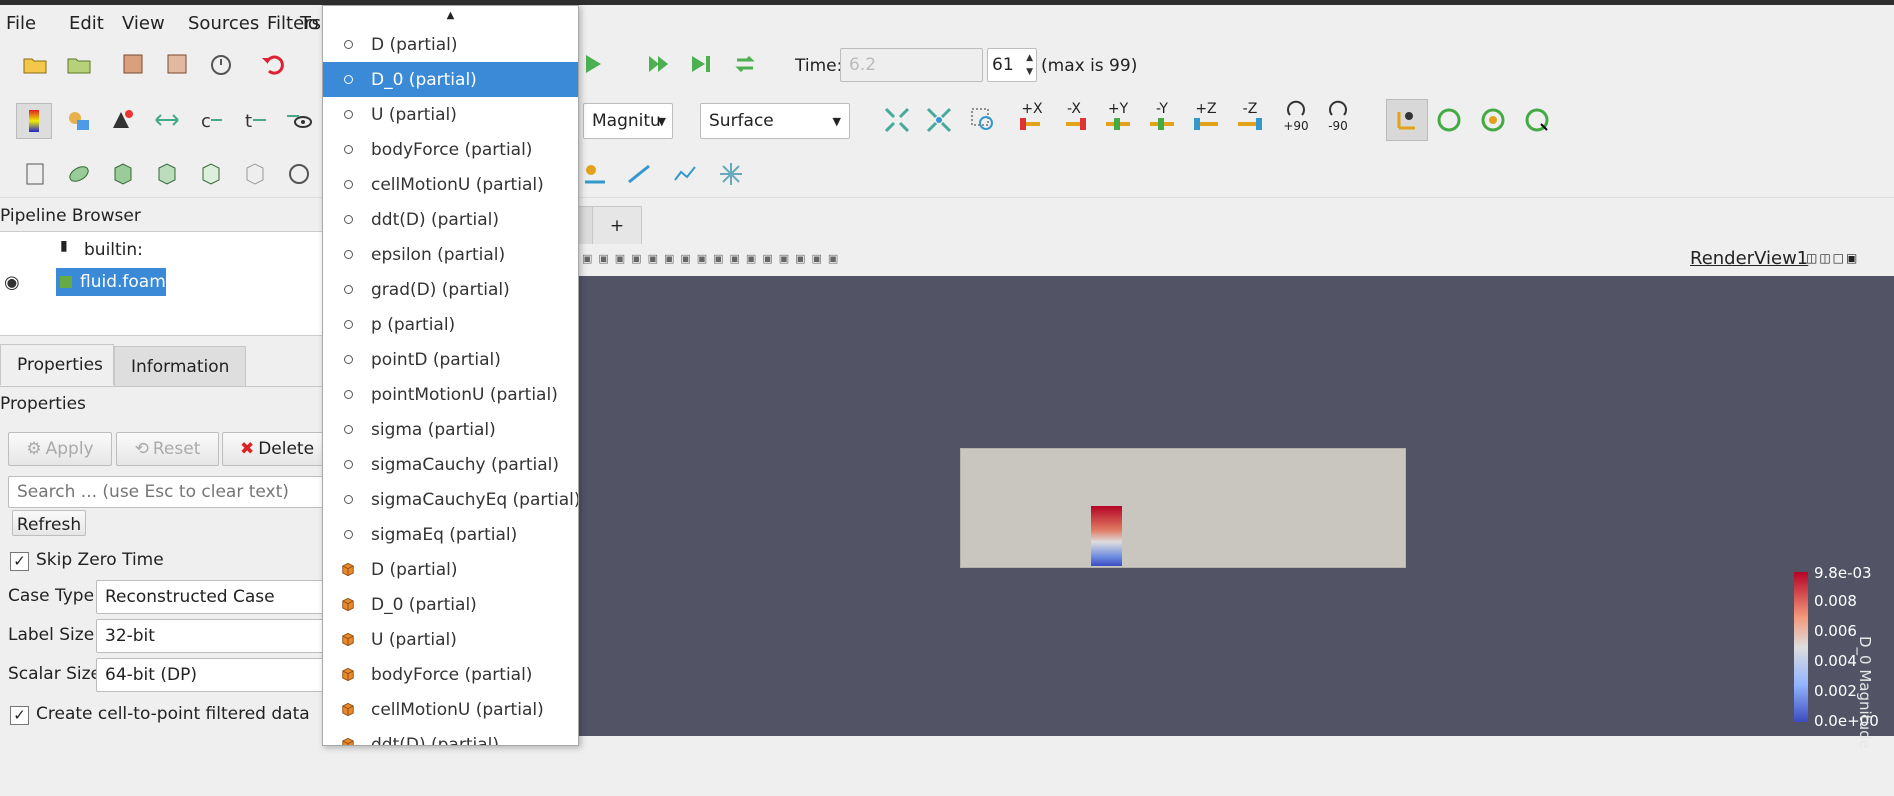  What do you see at coordinates (57, 364) in the screenshot?
I see `tab-properties: Properties` at bounding box center [57, 364].